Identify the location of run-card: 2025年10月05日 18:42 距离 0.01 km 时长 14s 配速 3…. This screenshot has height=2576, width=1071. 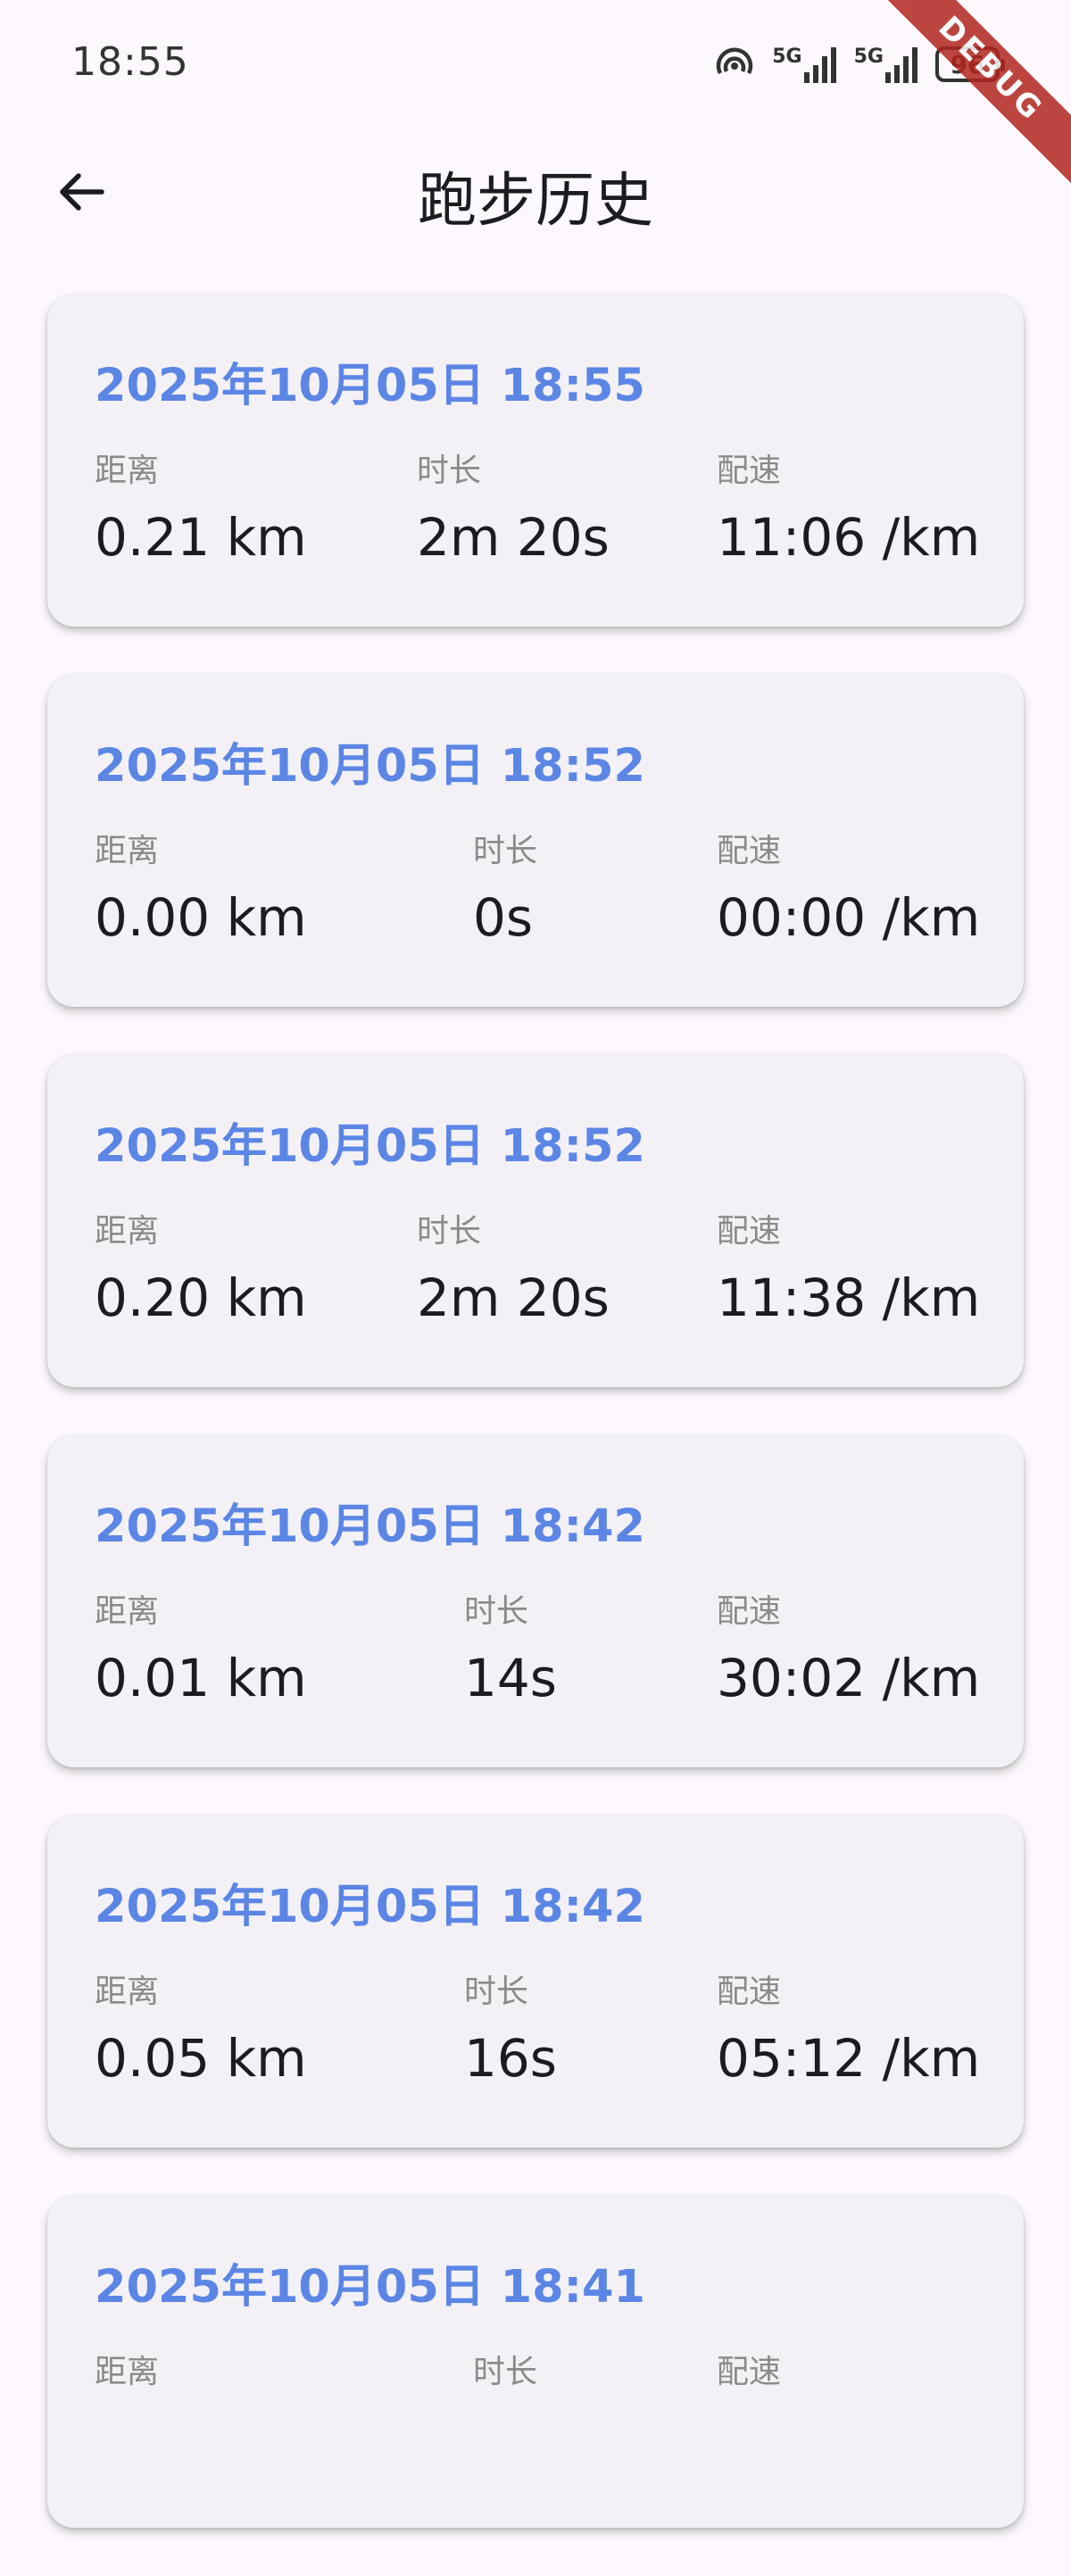
(535, 1601).